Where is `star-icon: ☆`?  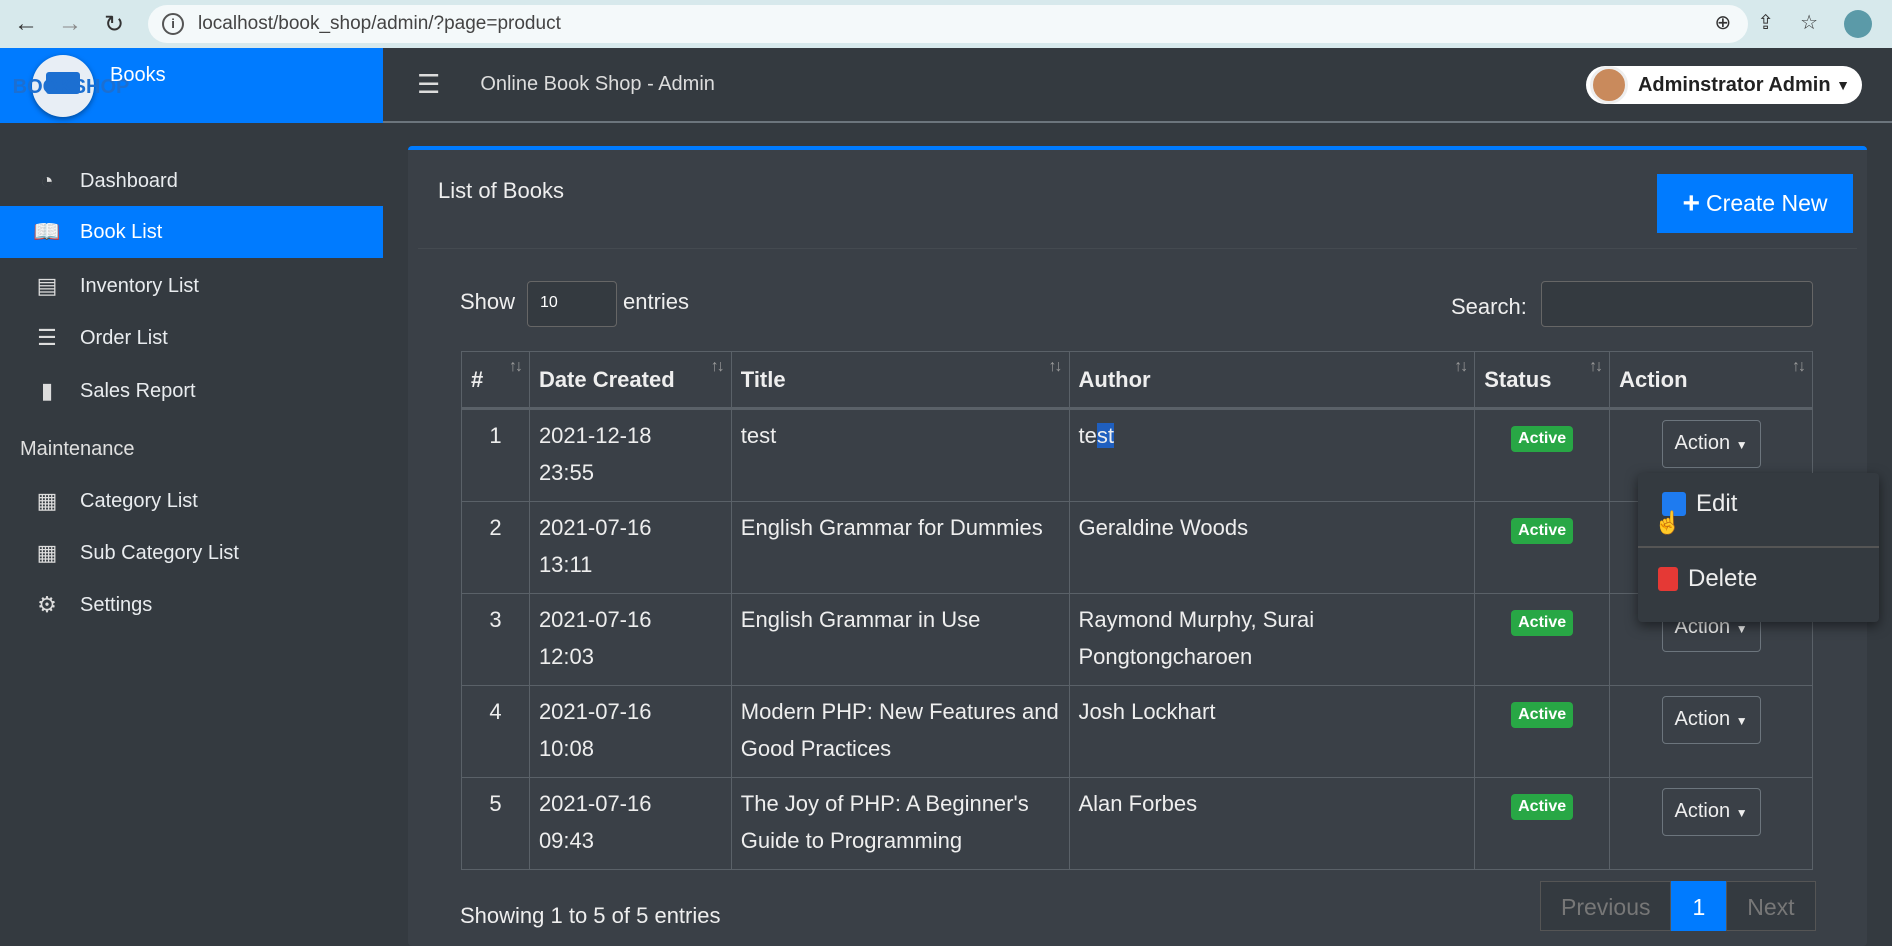 star-icon: ☆ is located at coordinates (1809, 24).